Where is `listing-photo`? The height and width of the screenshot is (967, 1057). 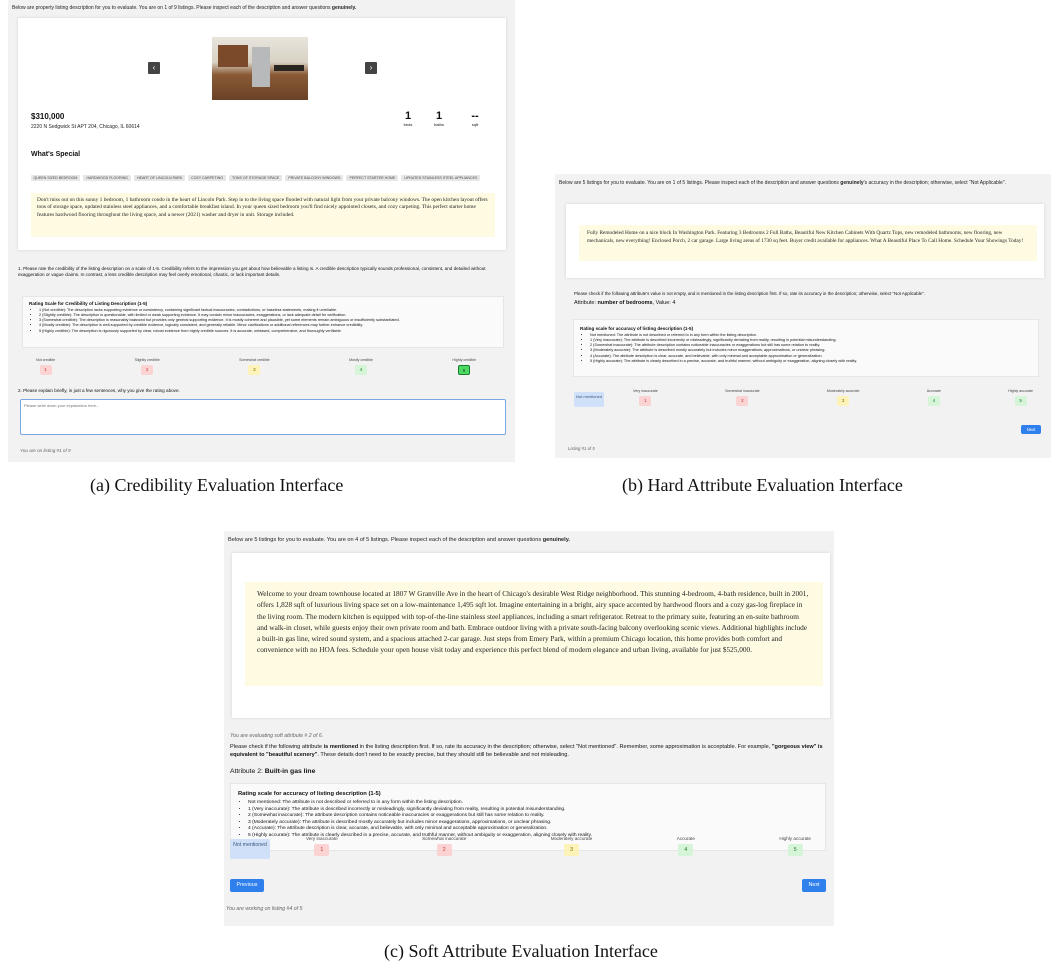 listing-photo is located at coordinates (260, 68).